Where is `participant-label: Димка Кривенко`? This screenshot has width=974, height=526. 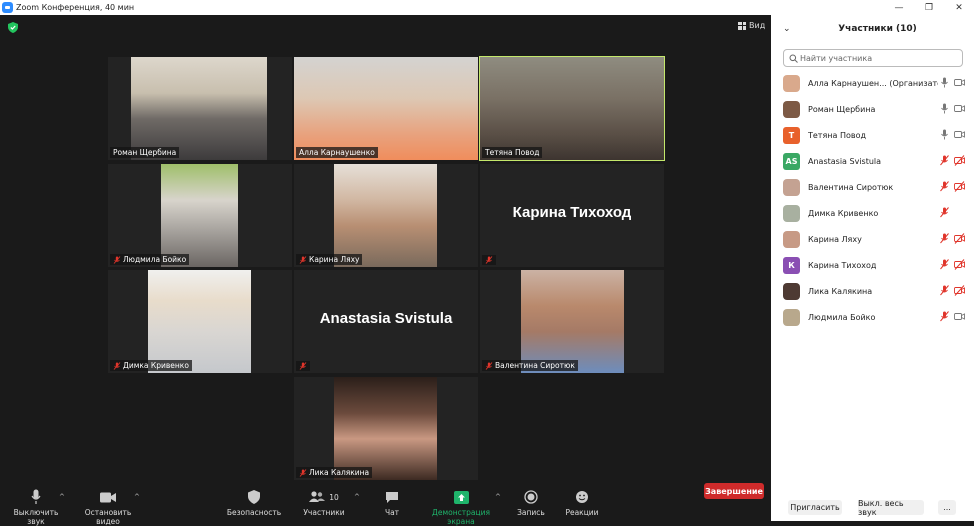
participant-label: Димка Кривенко is located at coordinates (151, 365).